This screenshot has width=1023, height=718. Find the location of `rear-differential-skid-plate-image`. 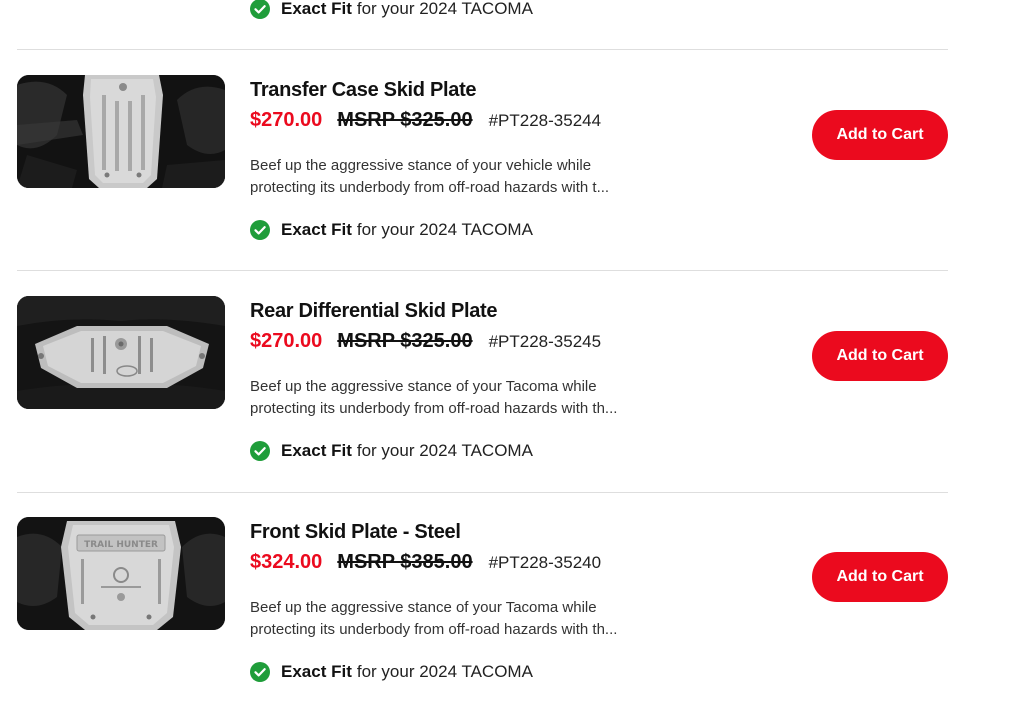

rear-differential-skid-plate-image is located at coordinates (121, 352).